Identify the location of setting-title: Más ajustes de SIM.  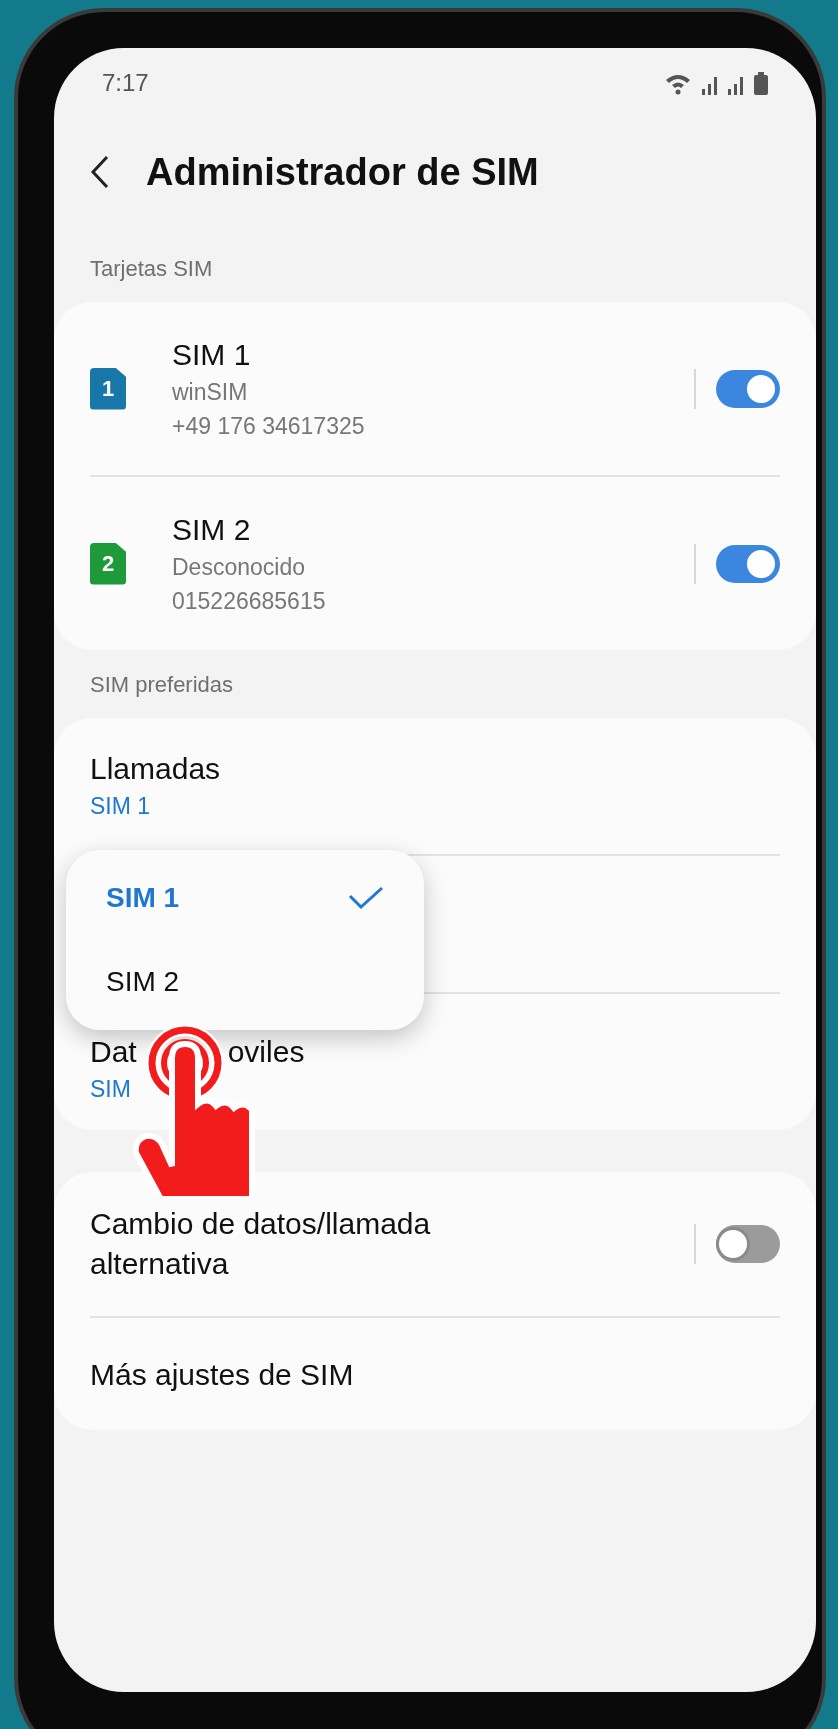
(222, 1374).